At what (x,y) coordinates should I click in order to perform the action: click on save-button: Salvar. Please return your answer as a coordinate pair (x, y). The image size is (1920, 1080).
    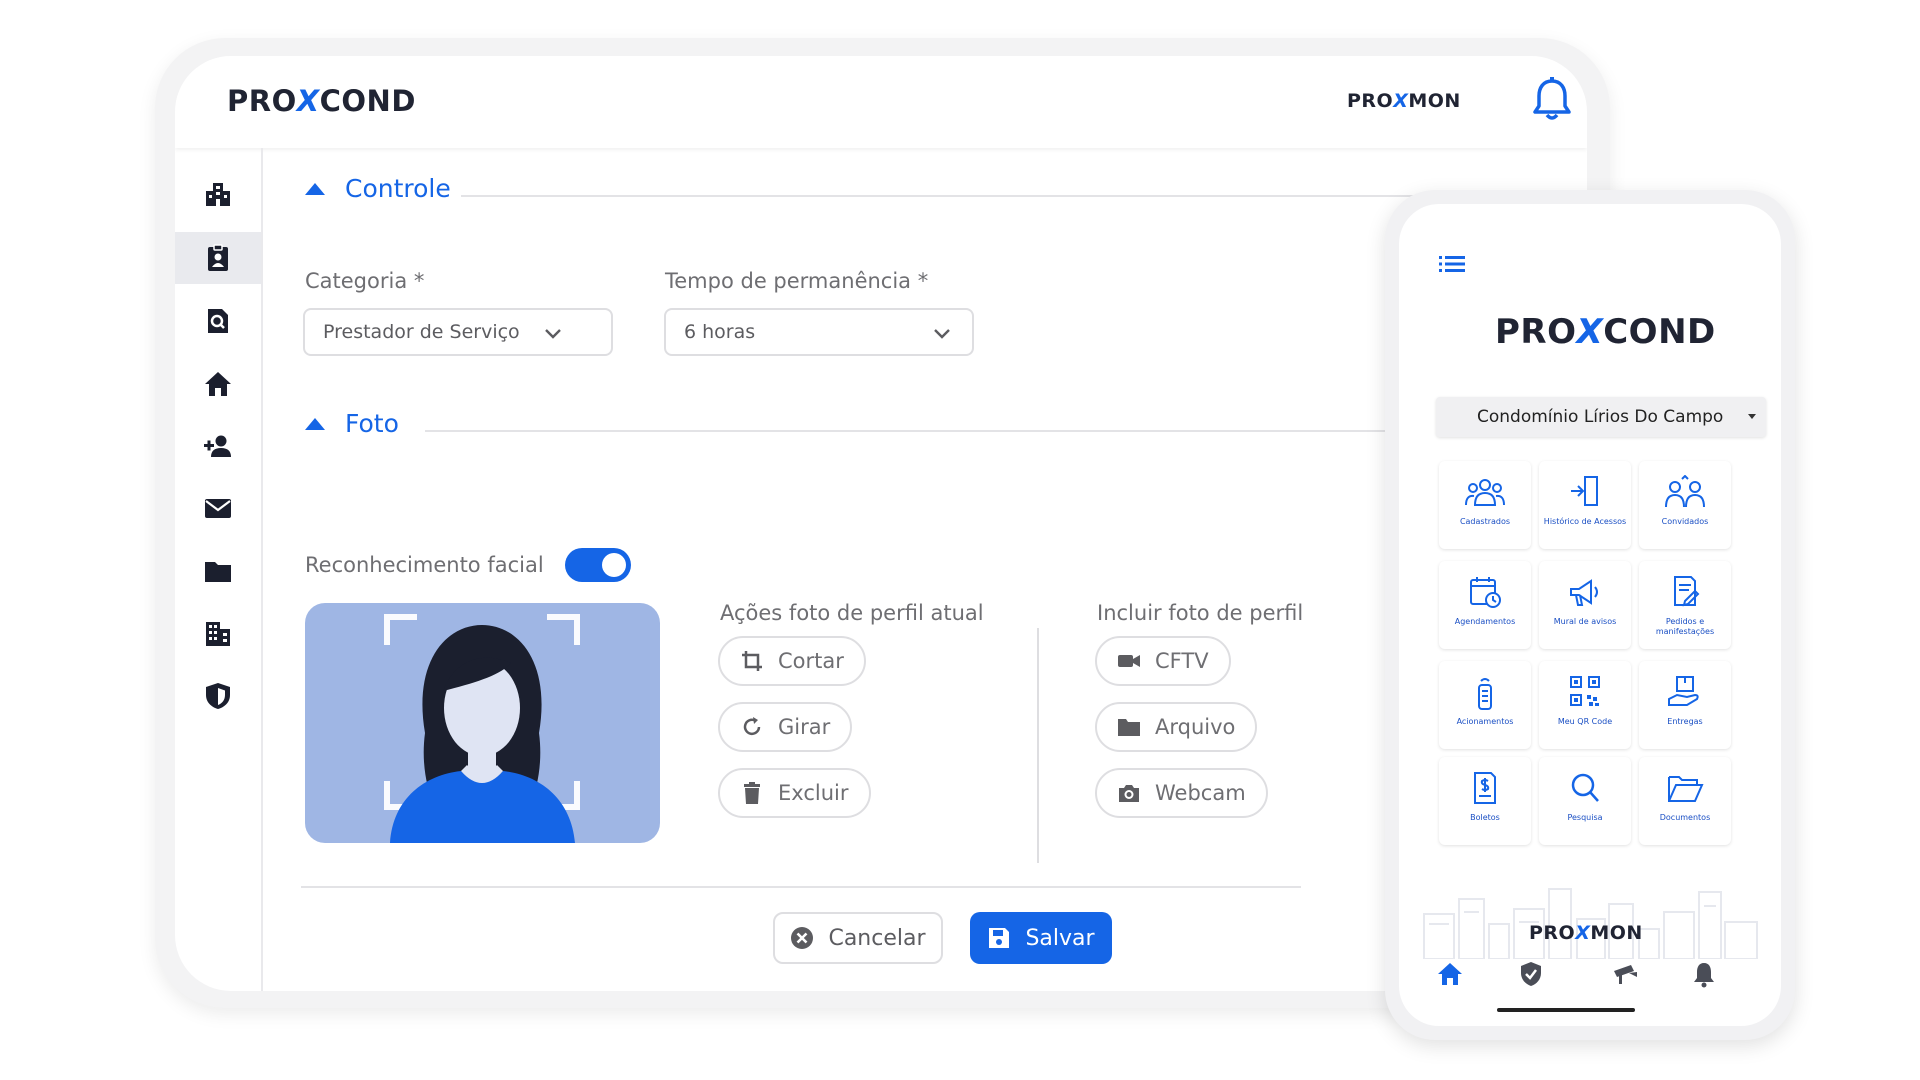
    Looking at the image, I should click on (1041, 938).